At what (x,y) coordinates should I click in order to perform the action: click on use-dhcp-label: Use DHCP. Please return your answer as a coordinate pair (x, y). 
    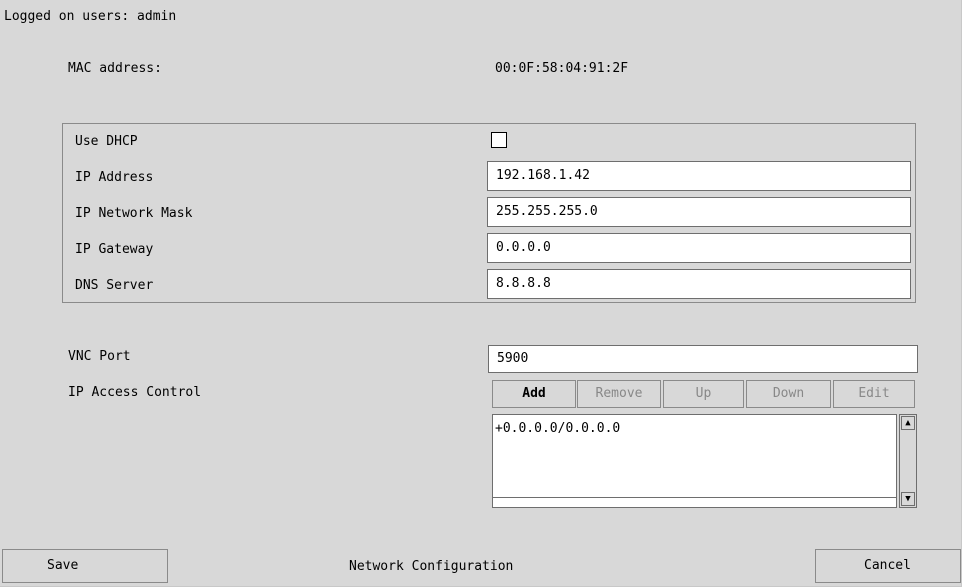
    Looking at the image, I should click on (106, 141).